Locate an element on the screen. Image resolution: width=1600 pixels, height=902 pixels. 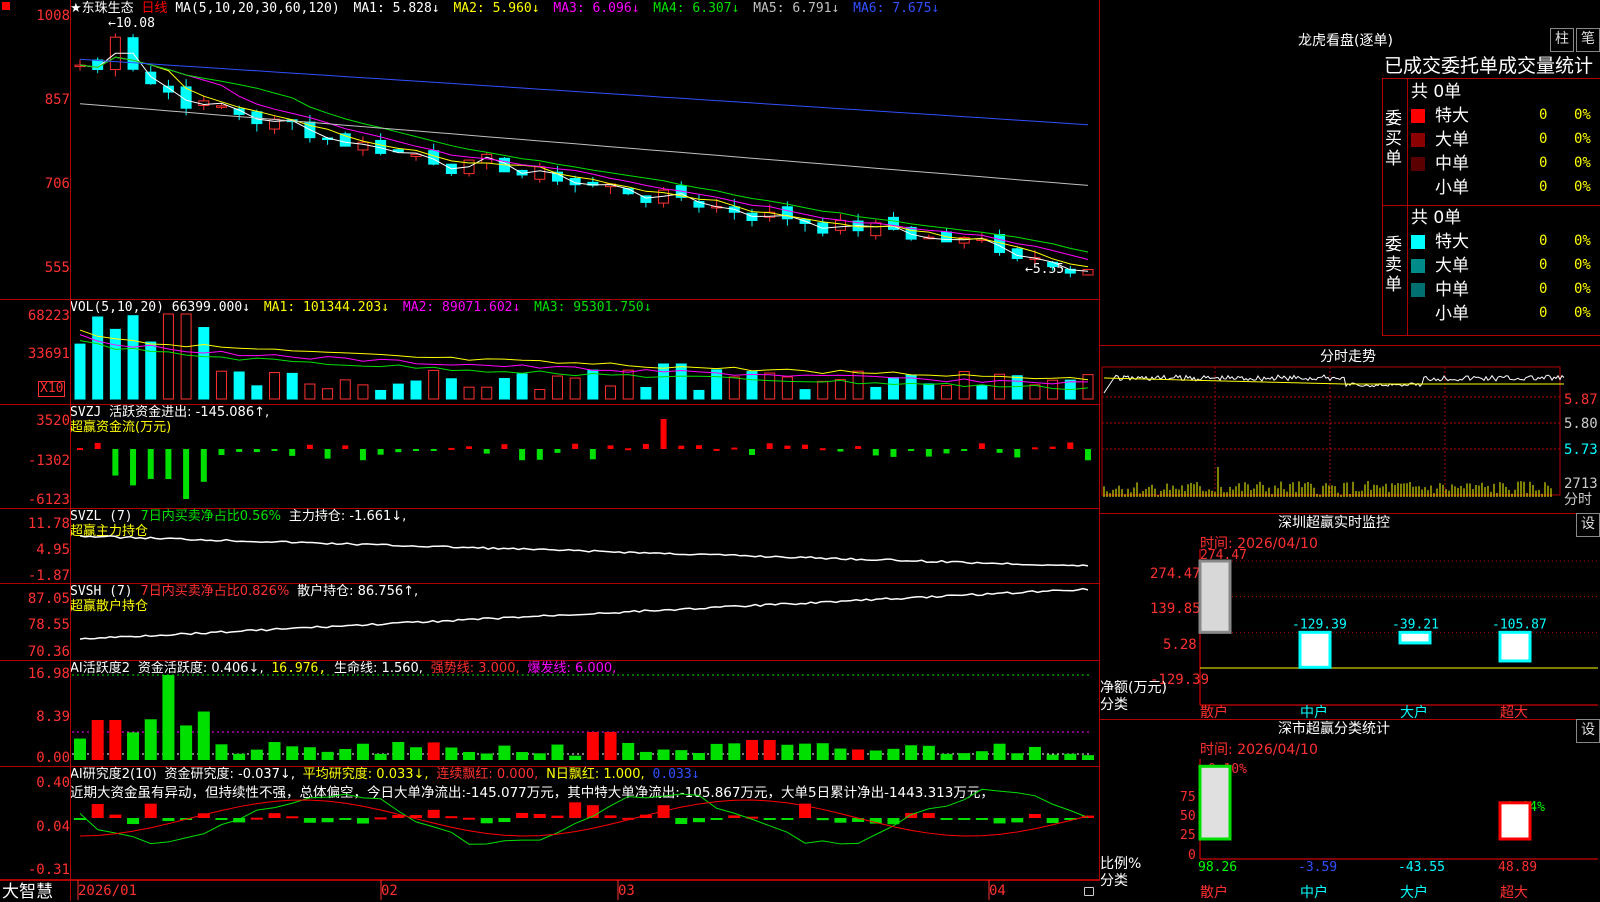
intraday-frame is located at coordinates (1331, 431).